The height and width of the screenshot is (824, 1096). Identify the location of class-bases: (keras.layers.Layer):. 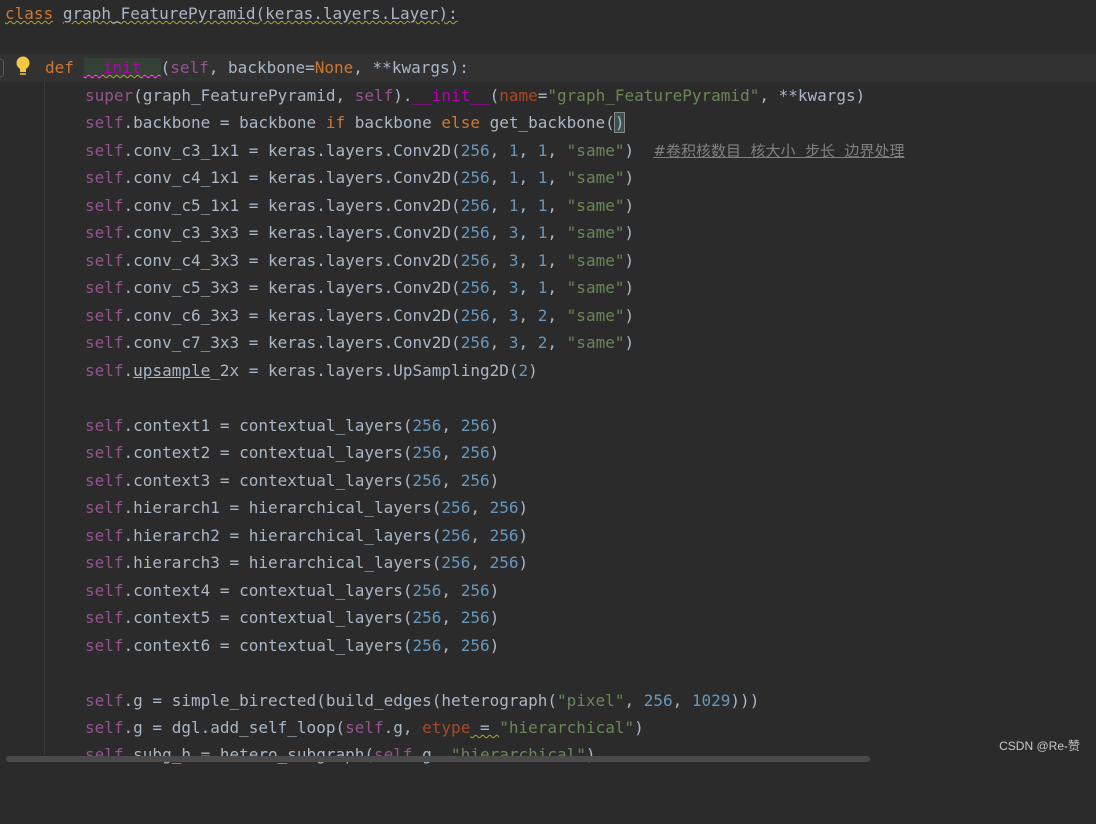
(356, 13).